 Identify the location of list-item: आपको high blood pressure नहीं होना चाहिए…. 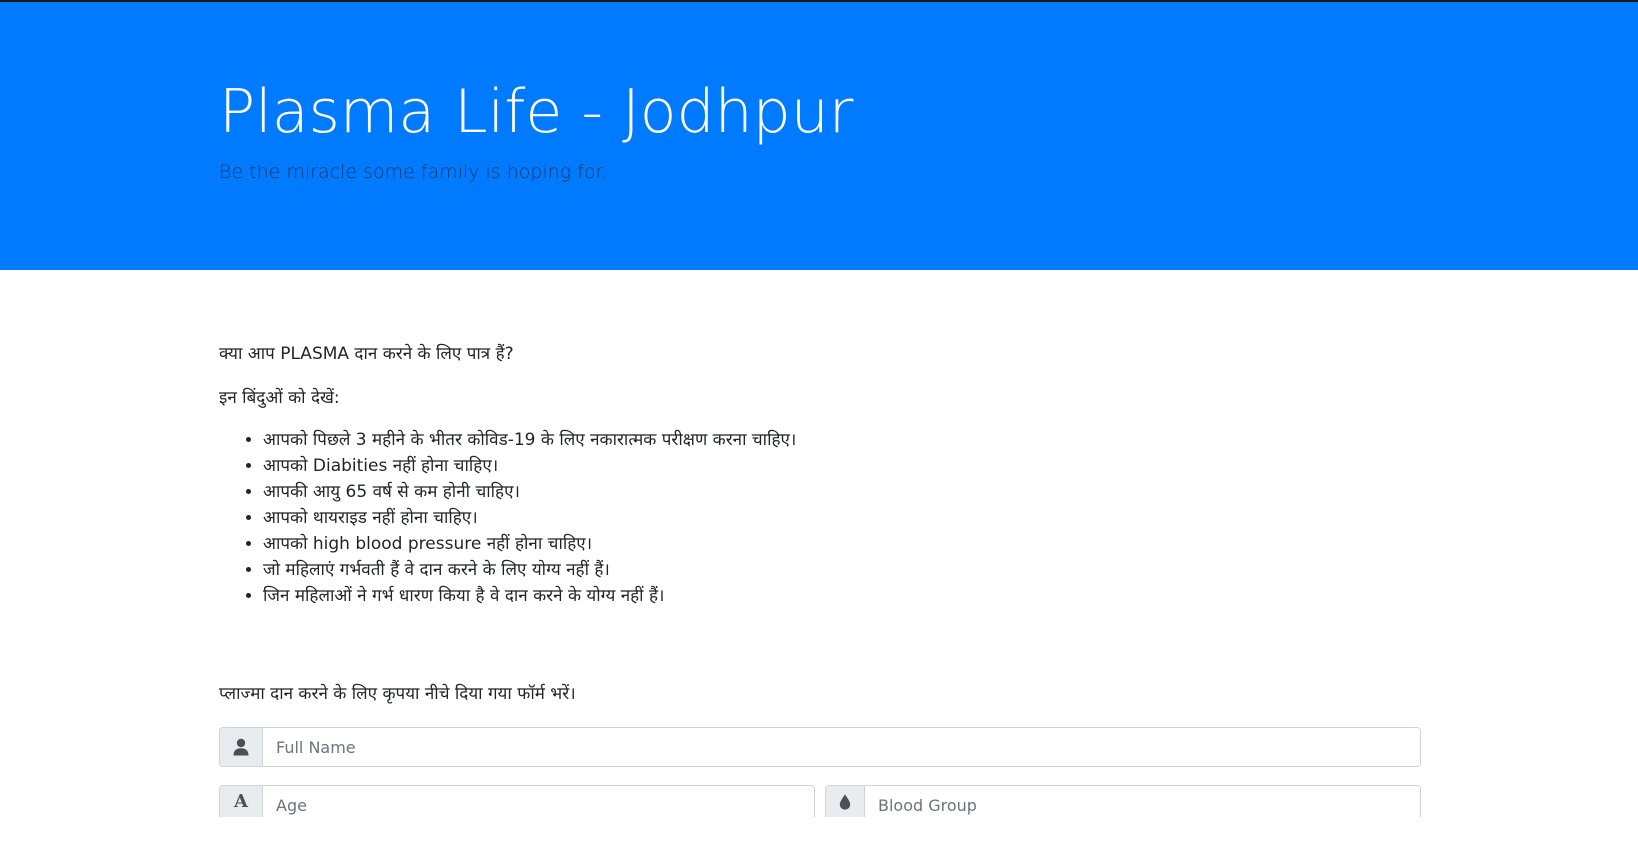
(529, 544).